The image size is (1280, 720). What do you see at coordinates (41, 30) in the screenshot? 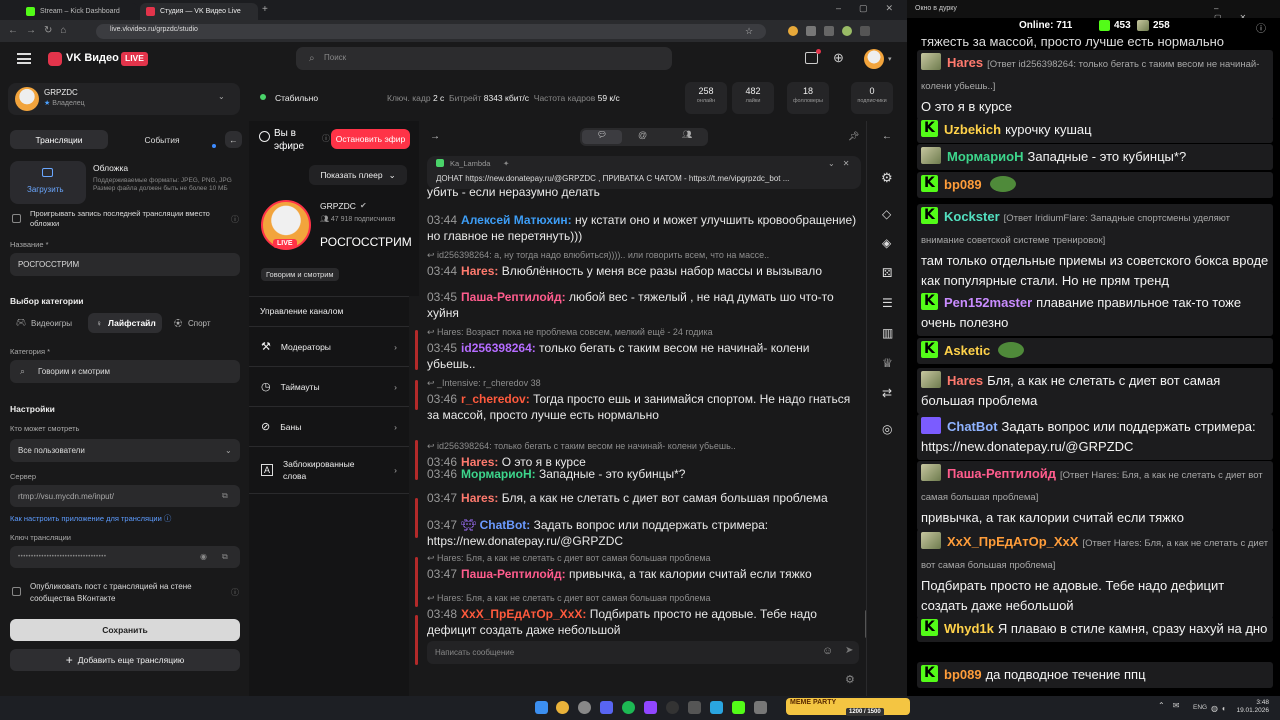
I see `nav-buttons-icon: ←→↻⌂` at bounding box center [41, 30].